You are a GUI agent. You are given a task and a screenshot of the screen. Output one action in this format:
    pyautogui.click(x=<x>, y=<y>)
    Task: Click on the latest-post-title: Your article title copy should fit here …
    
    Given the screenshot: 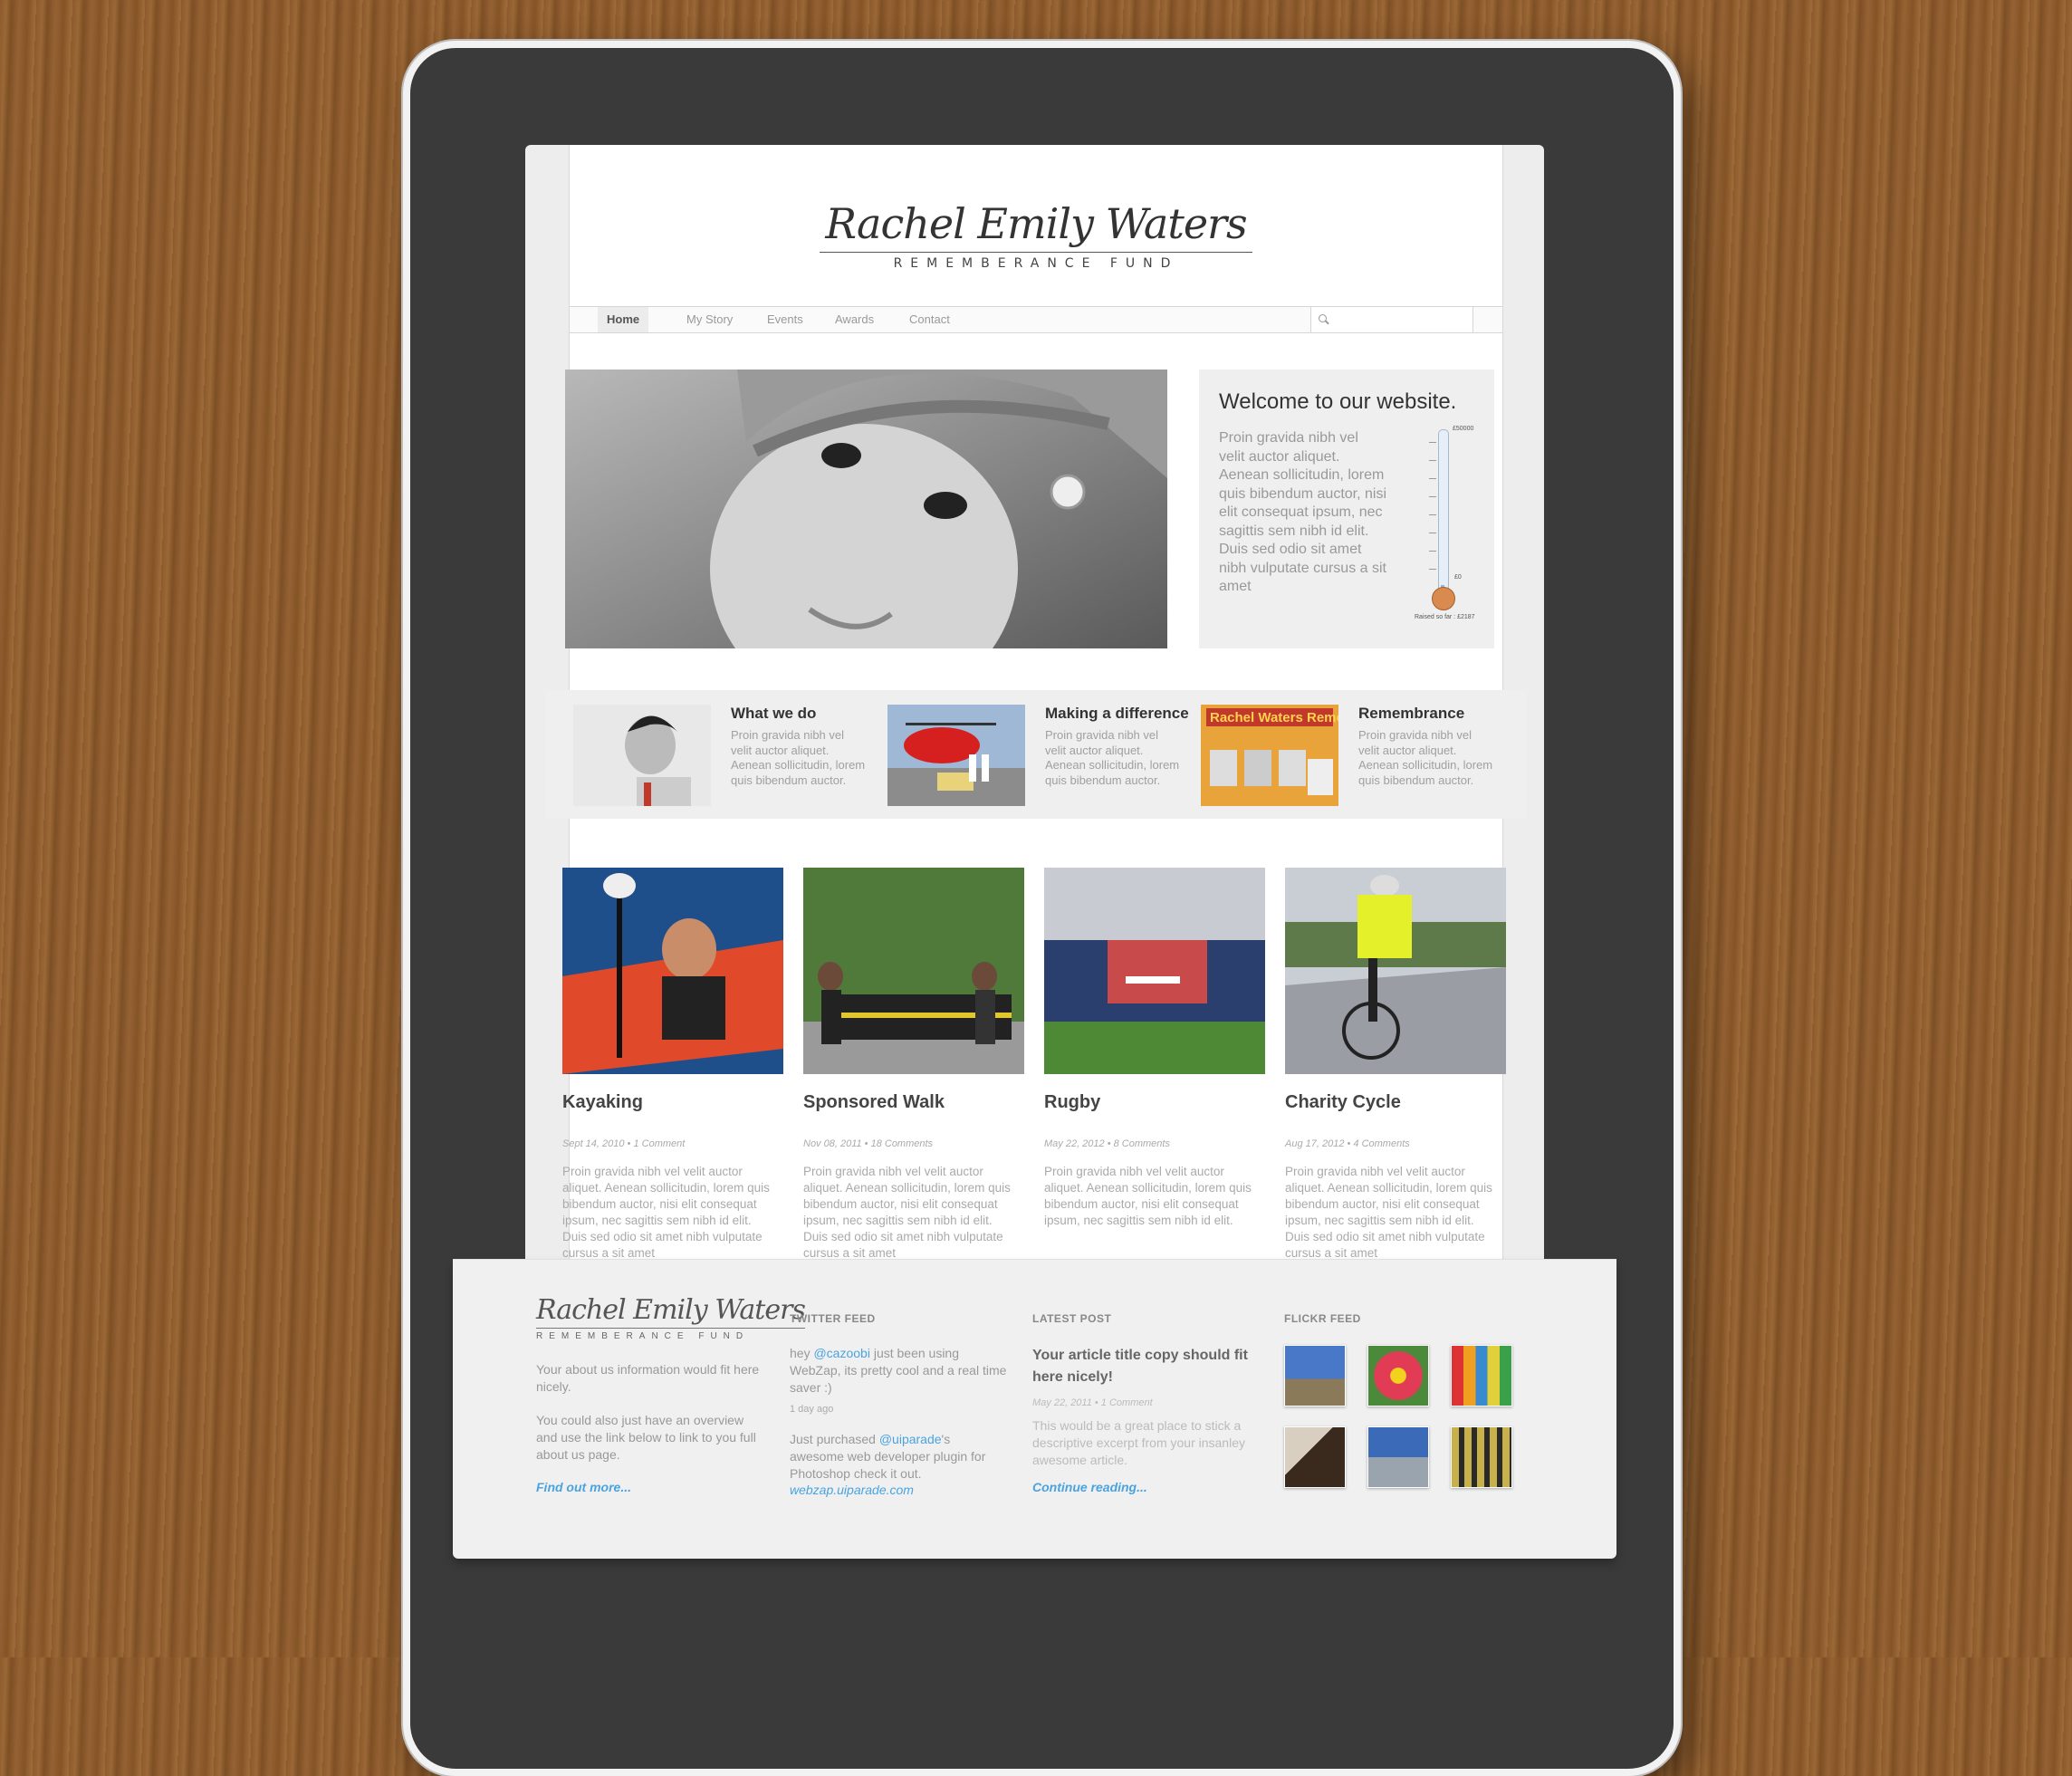 What is the action you would take?
    pyautogui.click(x=1146, y=1366)
    